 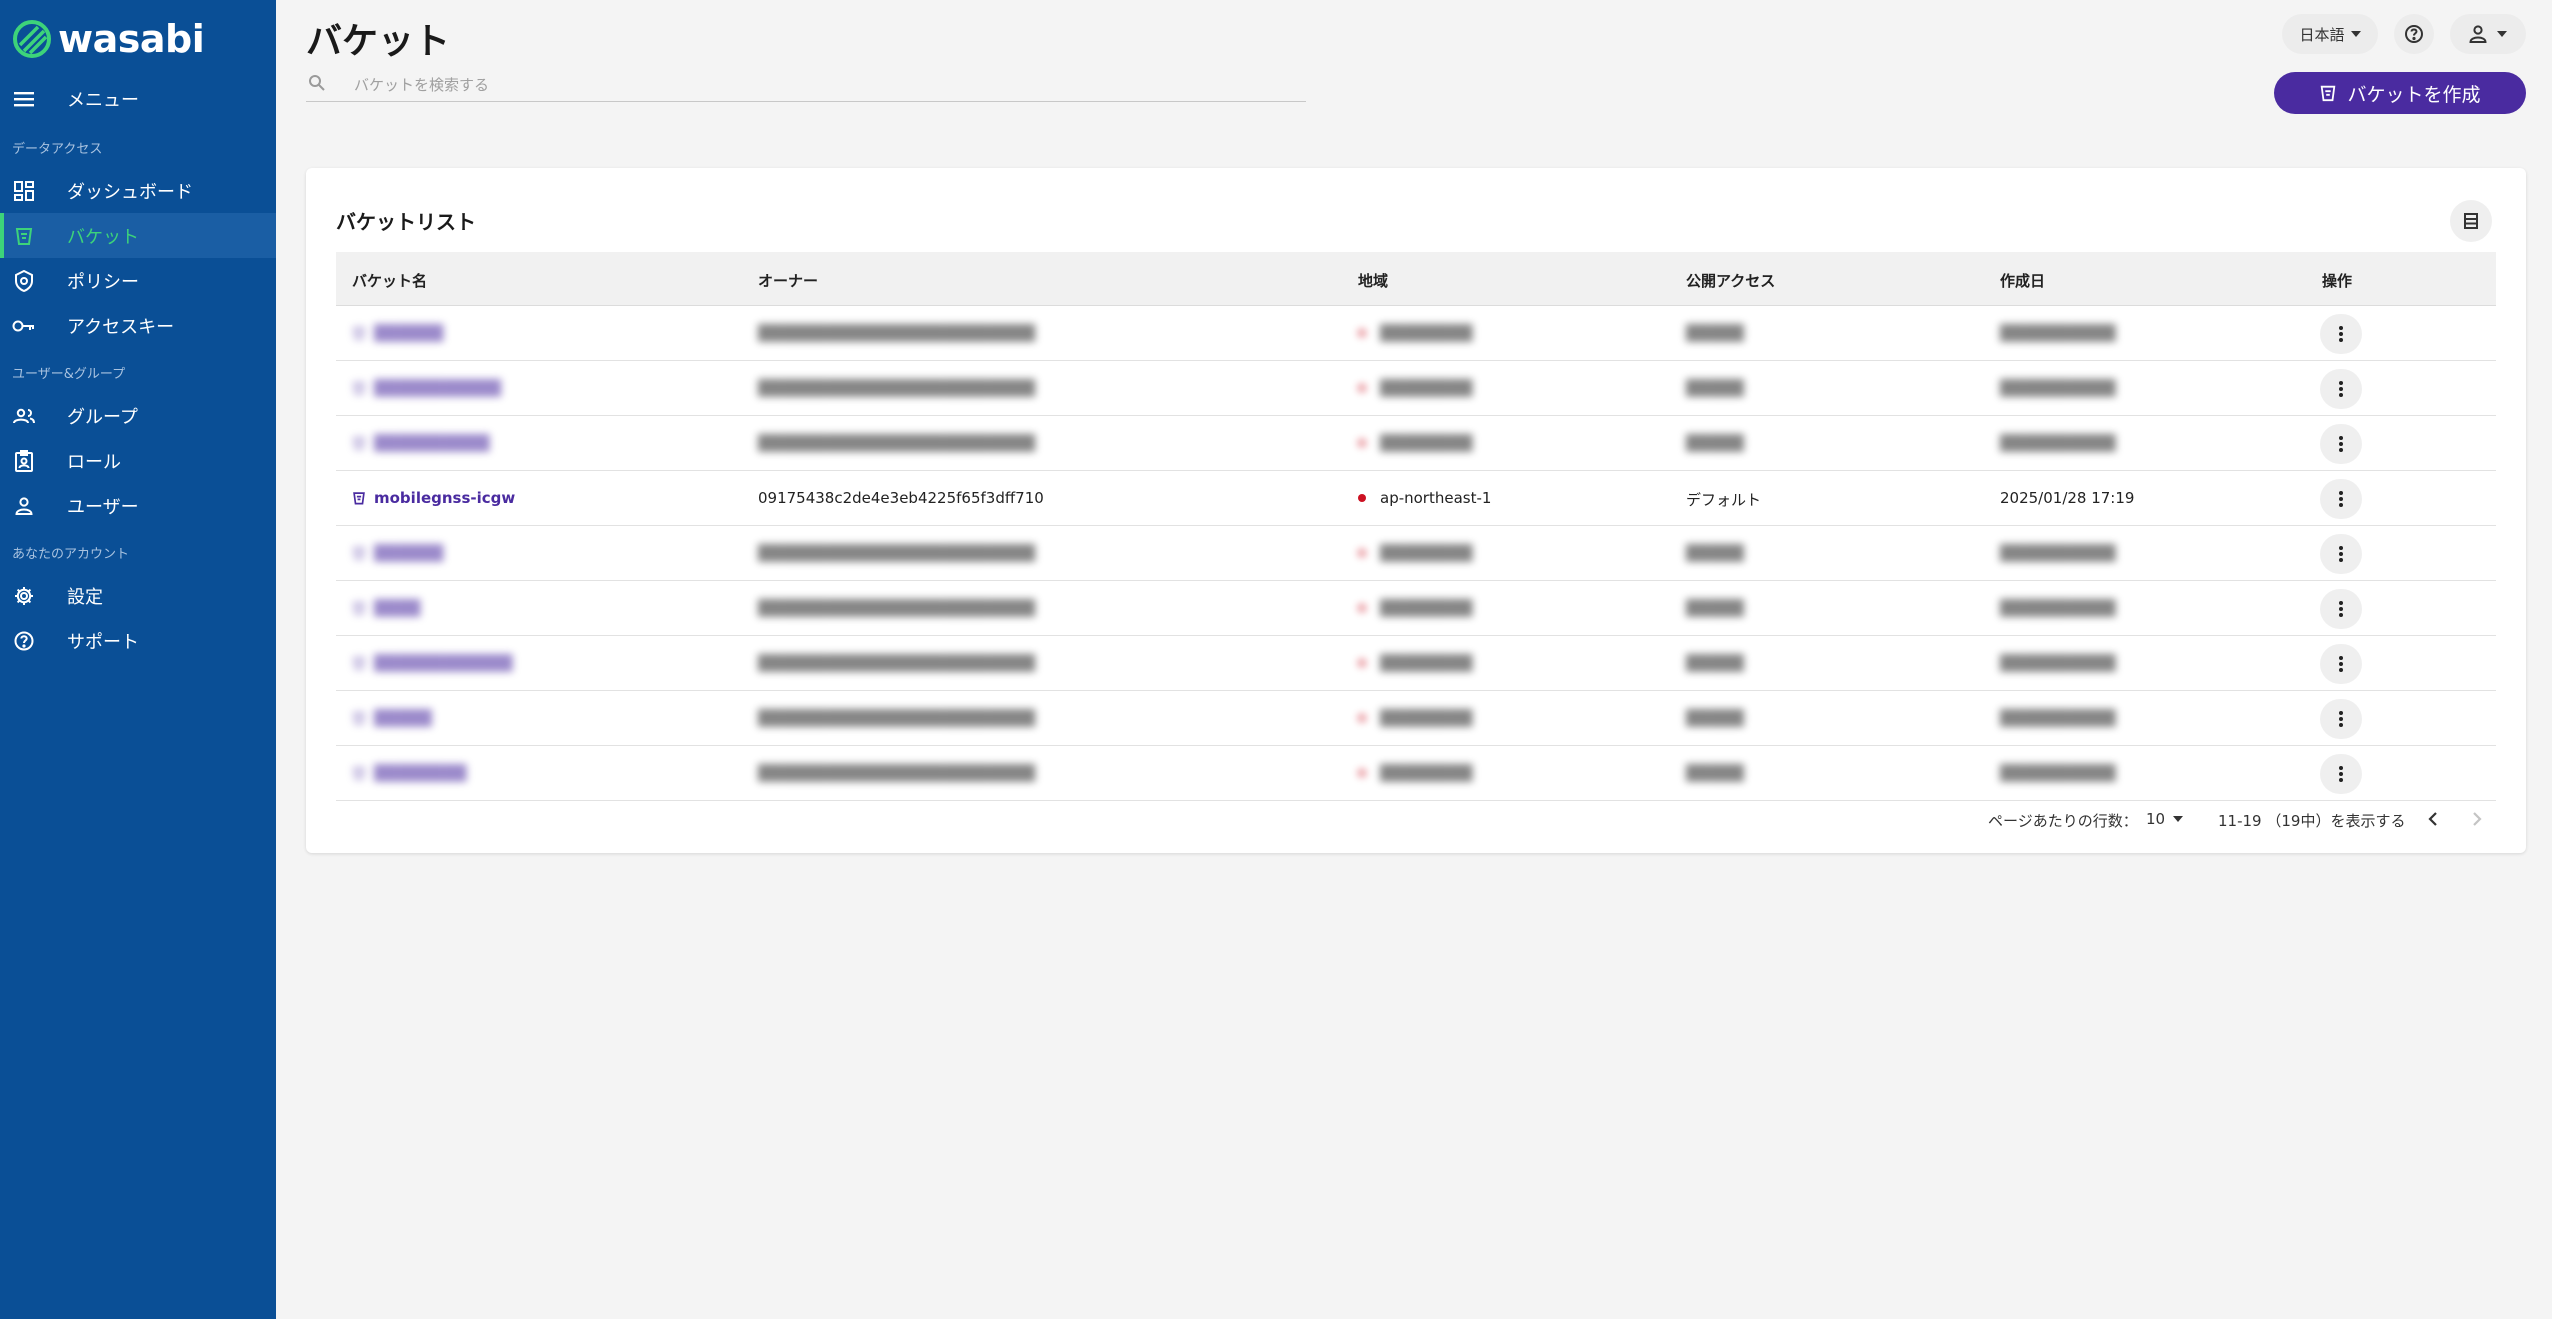 What do you see at coordinates (138, 640) in the screenshot?
I see `sidebar-item-support: サポート` at bounding box center [138, 640].